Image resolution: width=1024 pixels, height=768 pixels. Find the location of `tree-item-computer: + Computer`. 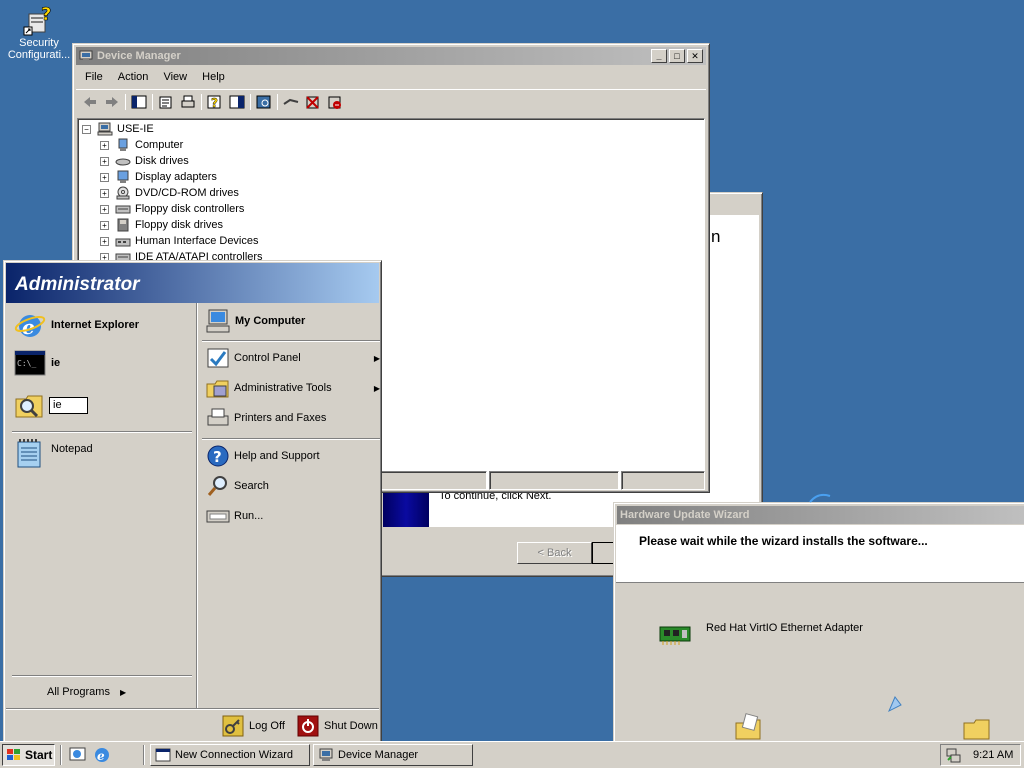

tree-item-computer: + Computer is located at coordinates (181, 145).